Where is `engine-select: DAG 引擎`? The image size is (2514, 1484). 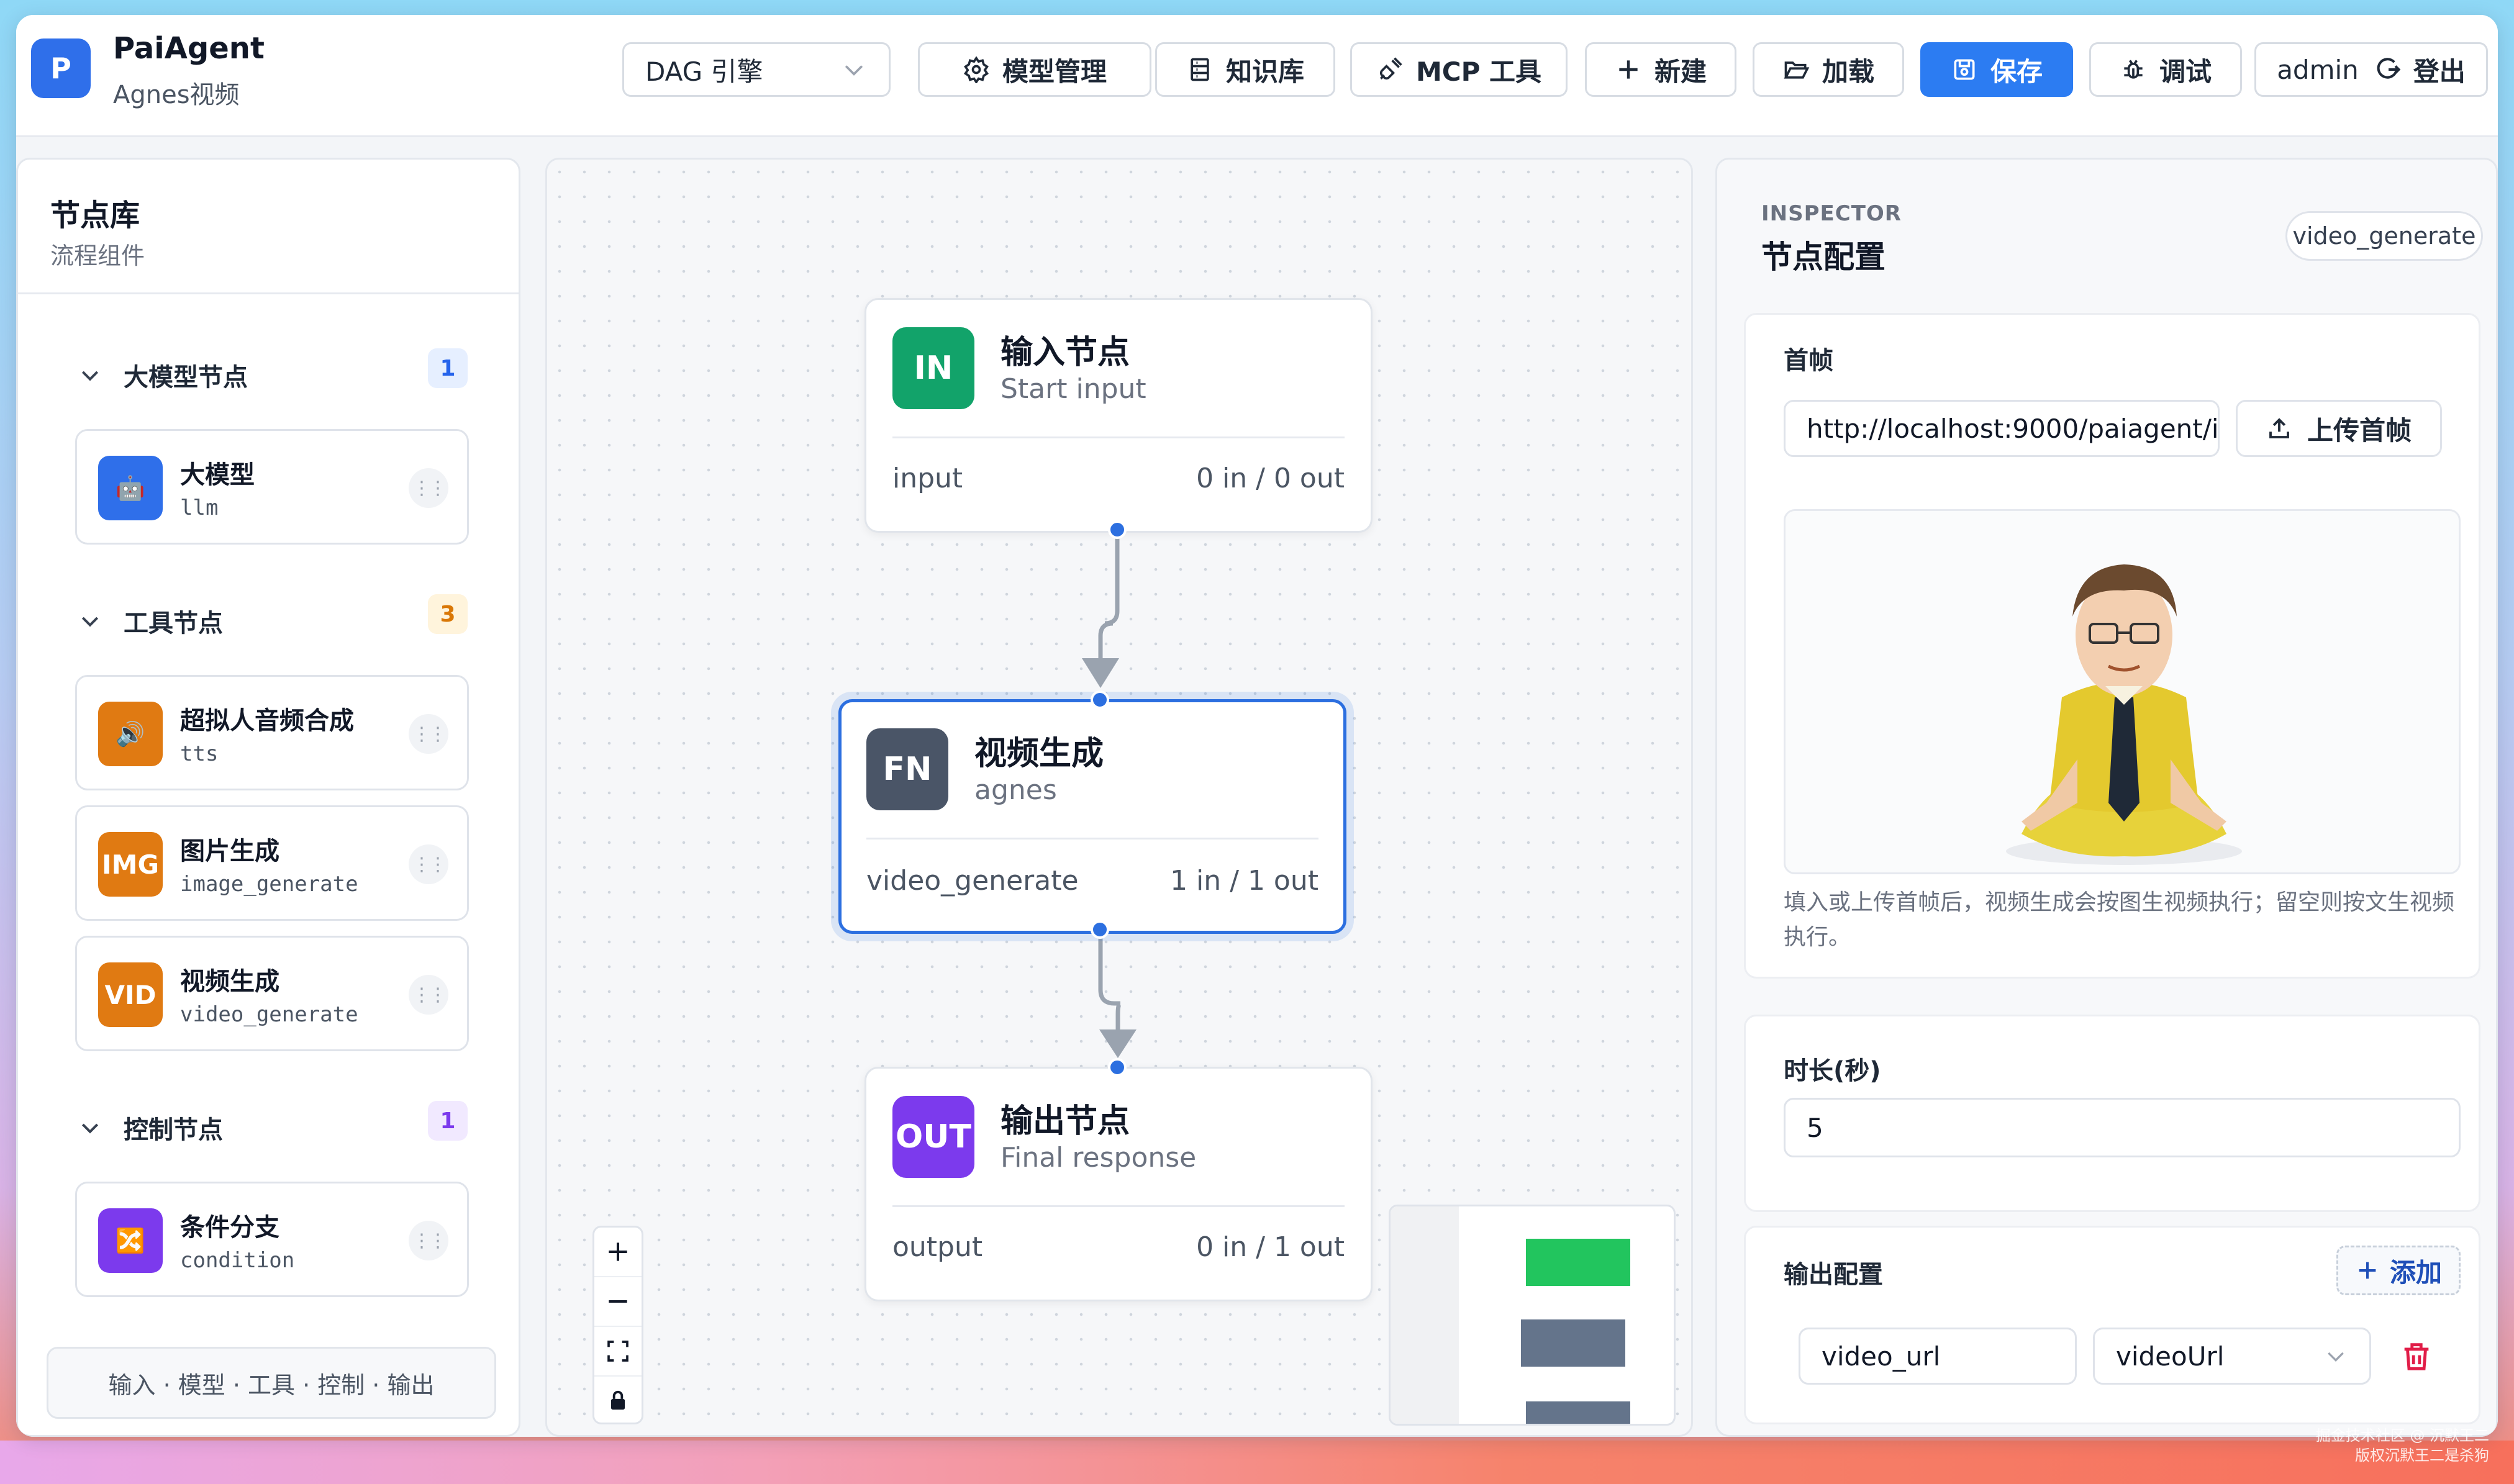
engine-select: DAG 引擎 is located at coordinates (756, 69).